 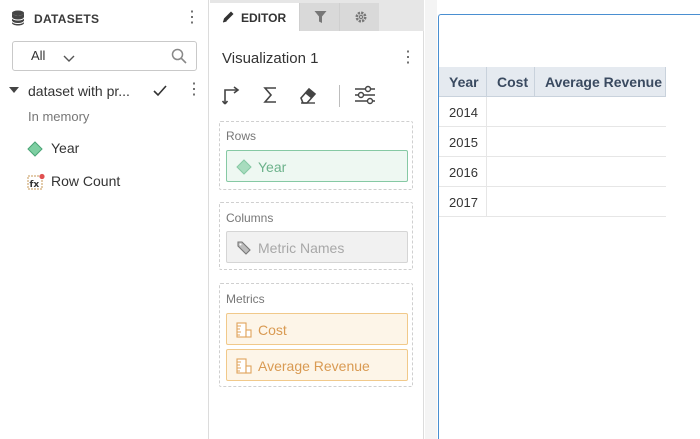 I want to click on dataset-item: dataset with pr... ⋮, so click(x=104, y=91).